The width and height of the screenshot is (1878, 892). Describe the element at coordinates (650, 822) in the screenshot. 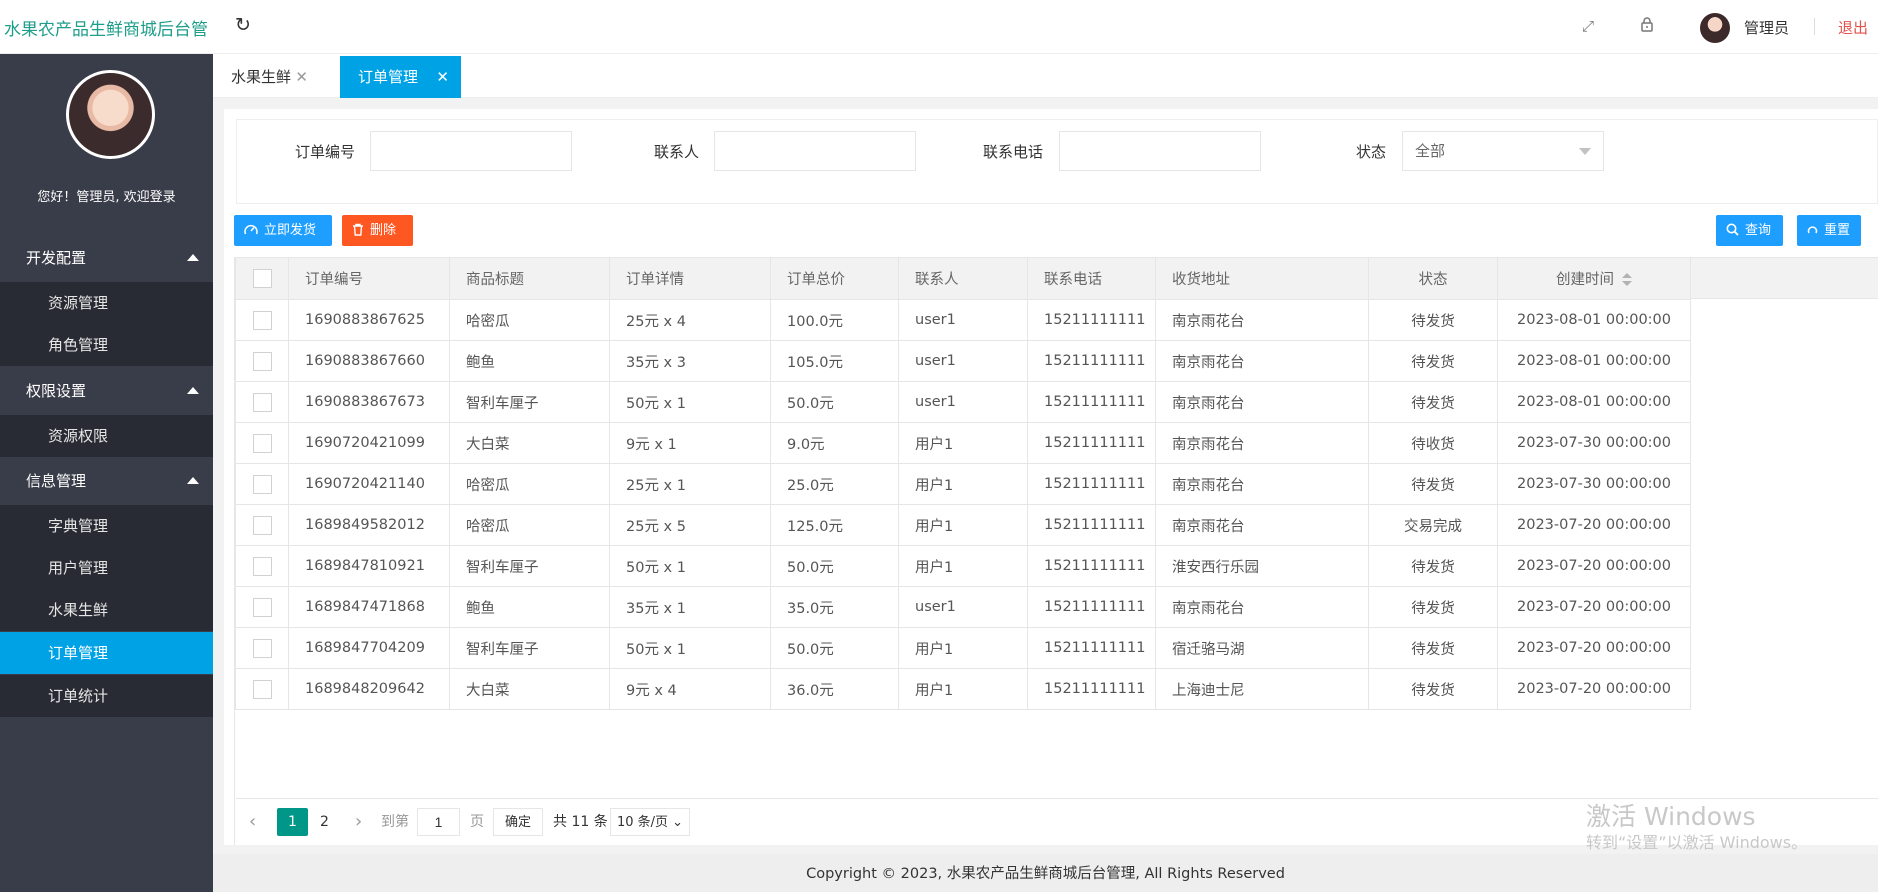

I see `page-size-select: 10 条/页 ⌄` at that location.